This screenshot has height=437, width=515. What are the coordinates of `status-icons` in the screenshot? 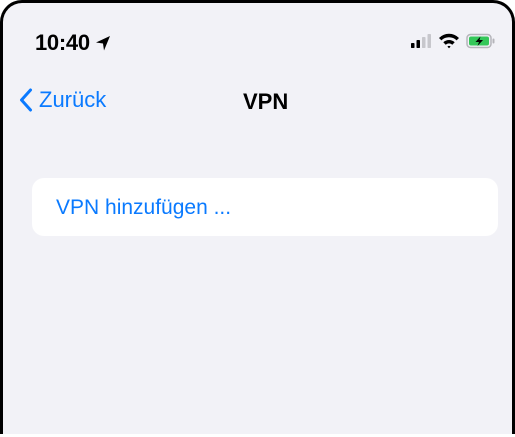 It's located at (453, 40).